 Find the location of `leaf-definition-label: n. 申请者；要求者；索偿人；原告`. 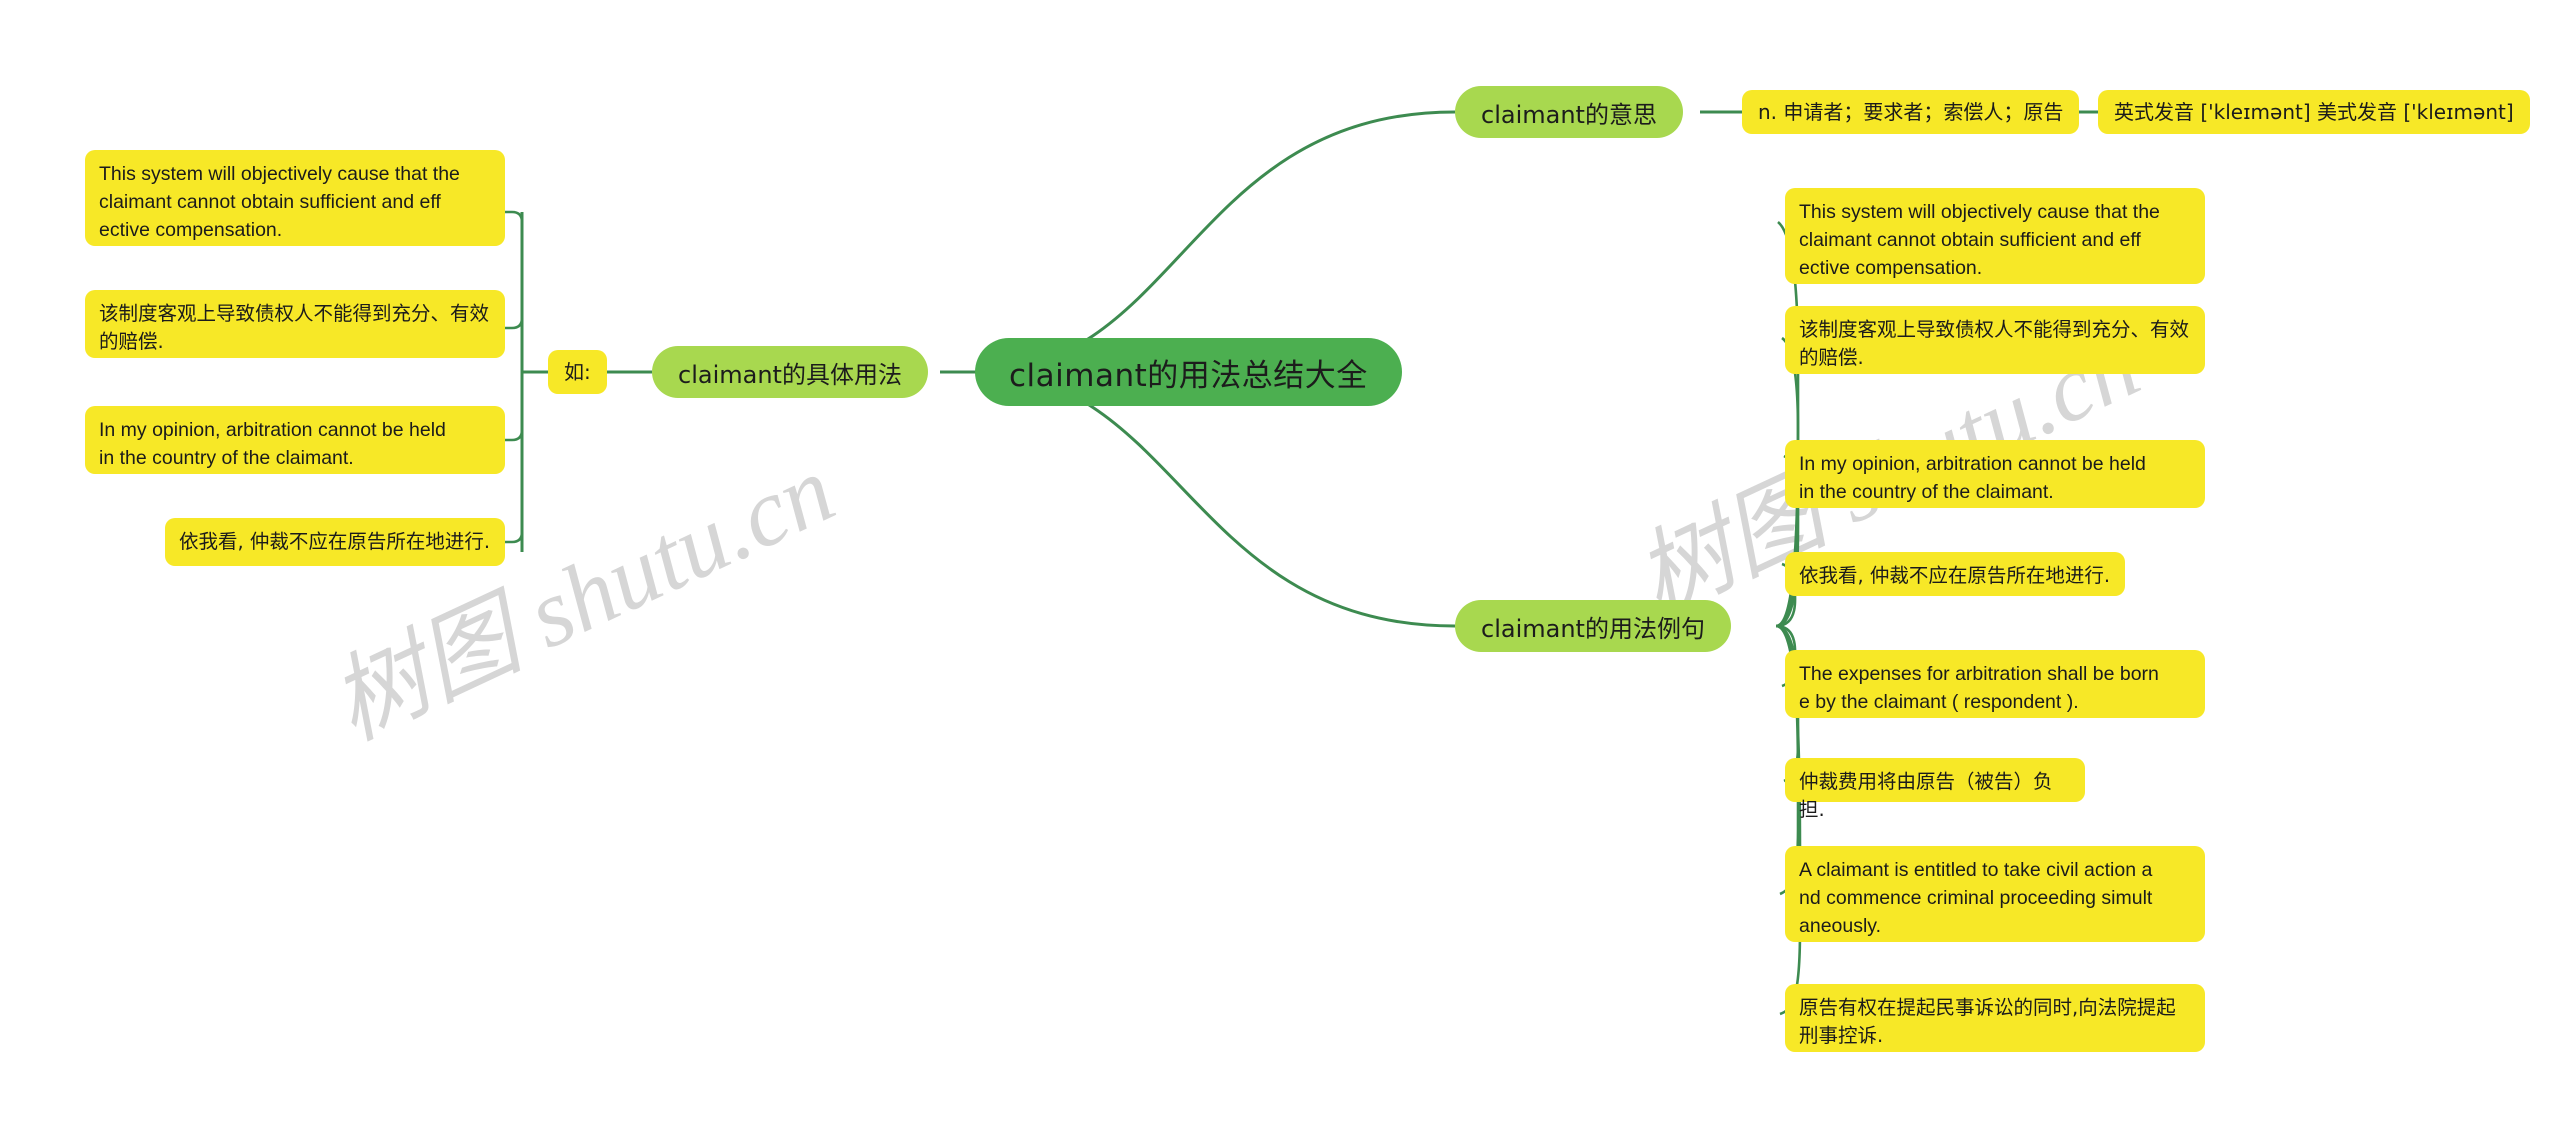

leaf-definition-label: n. 申请者；要求者；索偿人；原告 is located at coordinates (1911, 112).